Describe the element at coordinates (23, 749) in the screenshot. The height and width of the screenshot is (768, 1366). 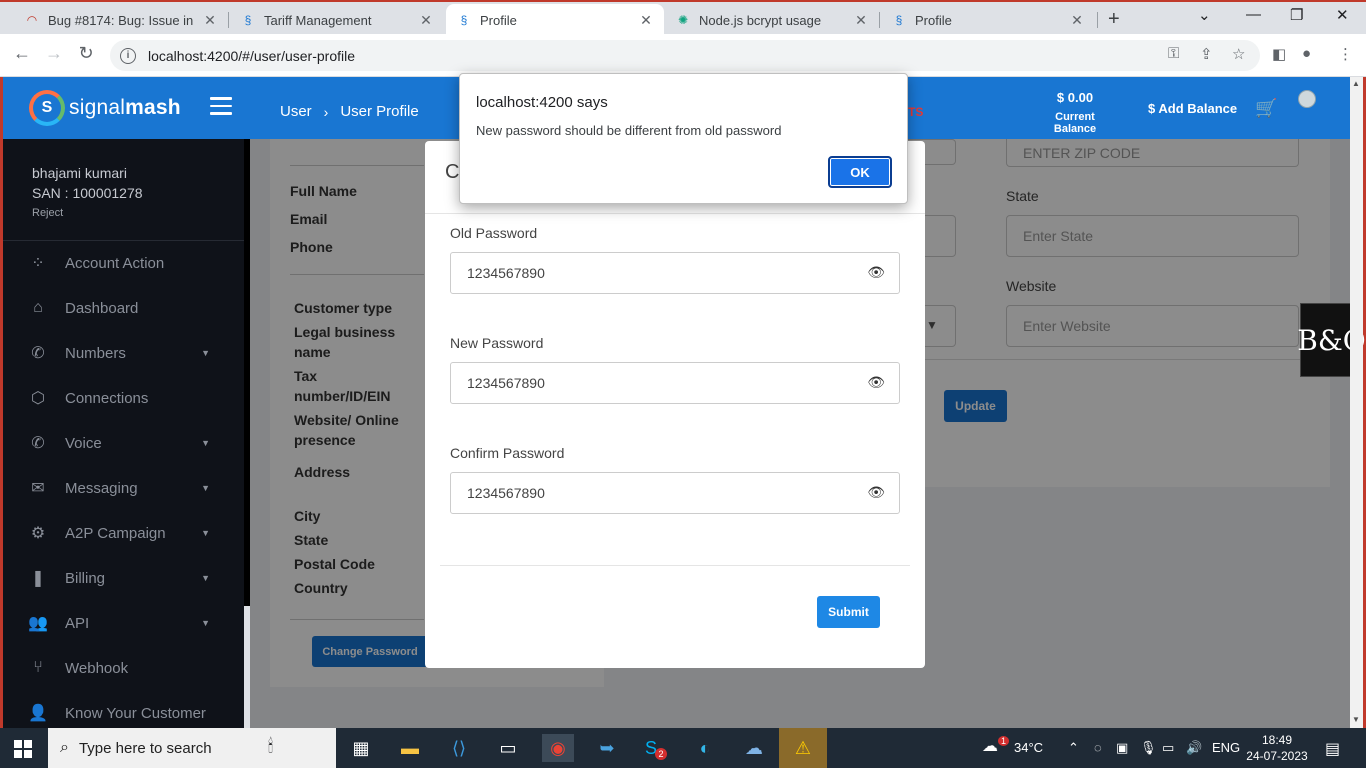
I see `windows-start-icon` at that location.